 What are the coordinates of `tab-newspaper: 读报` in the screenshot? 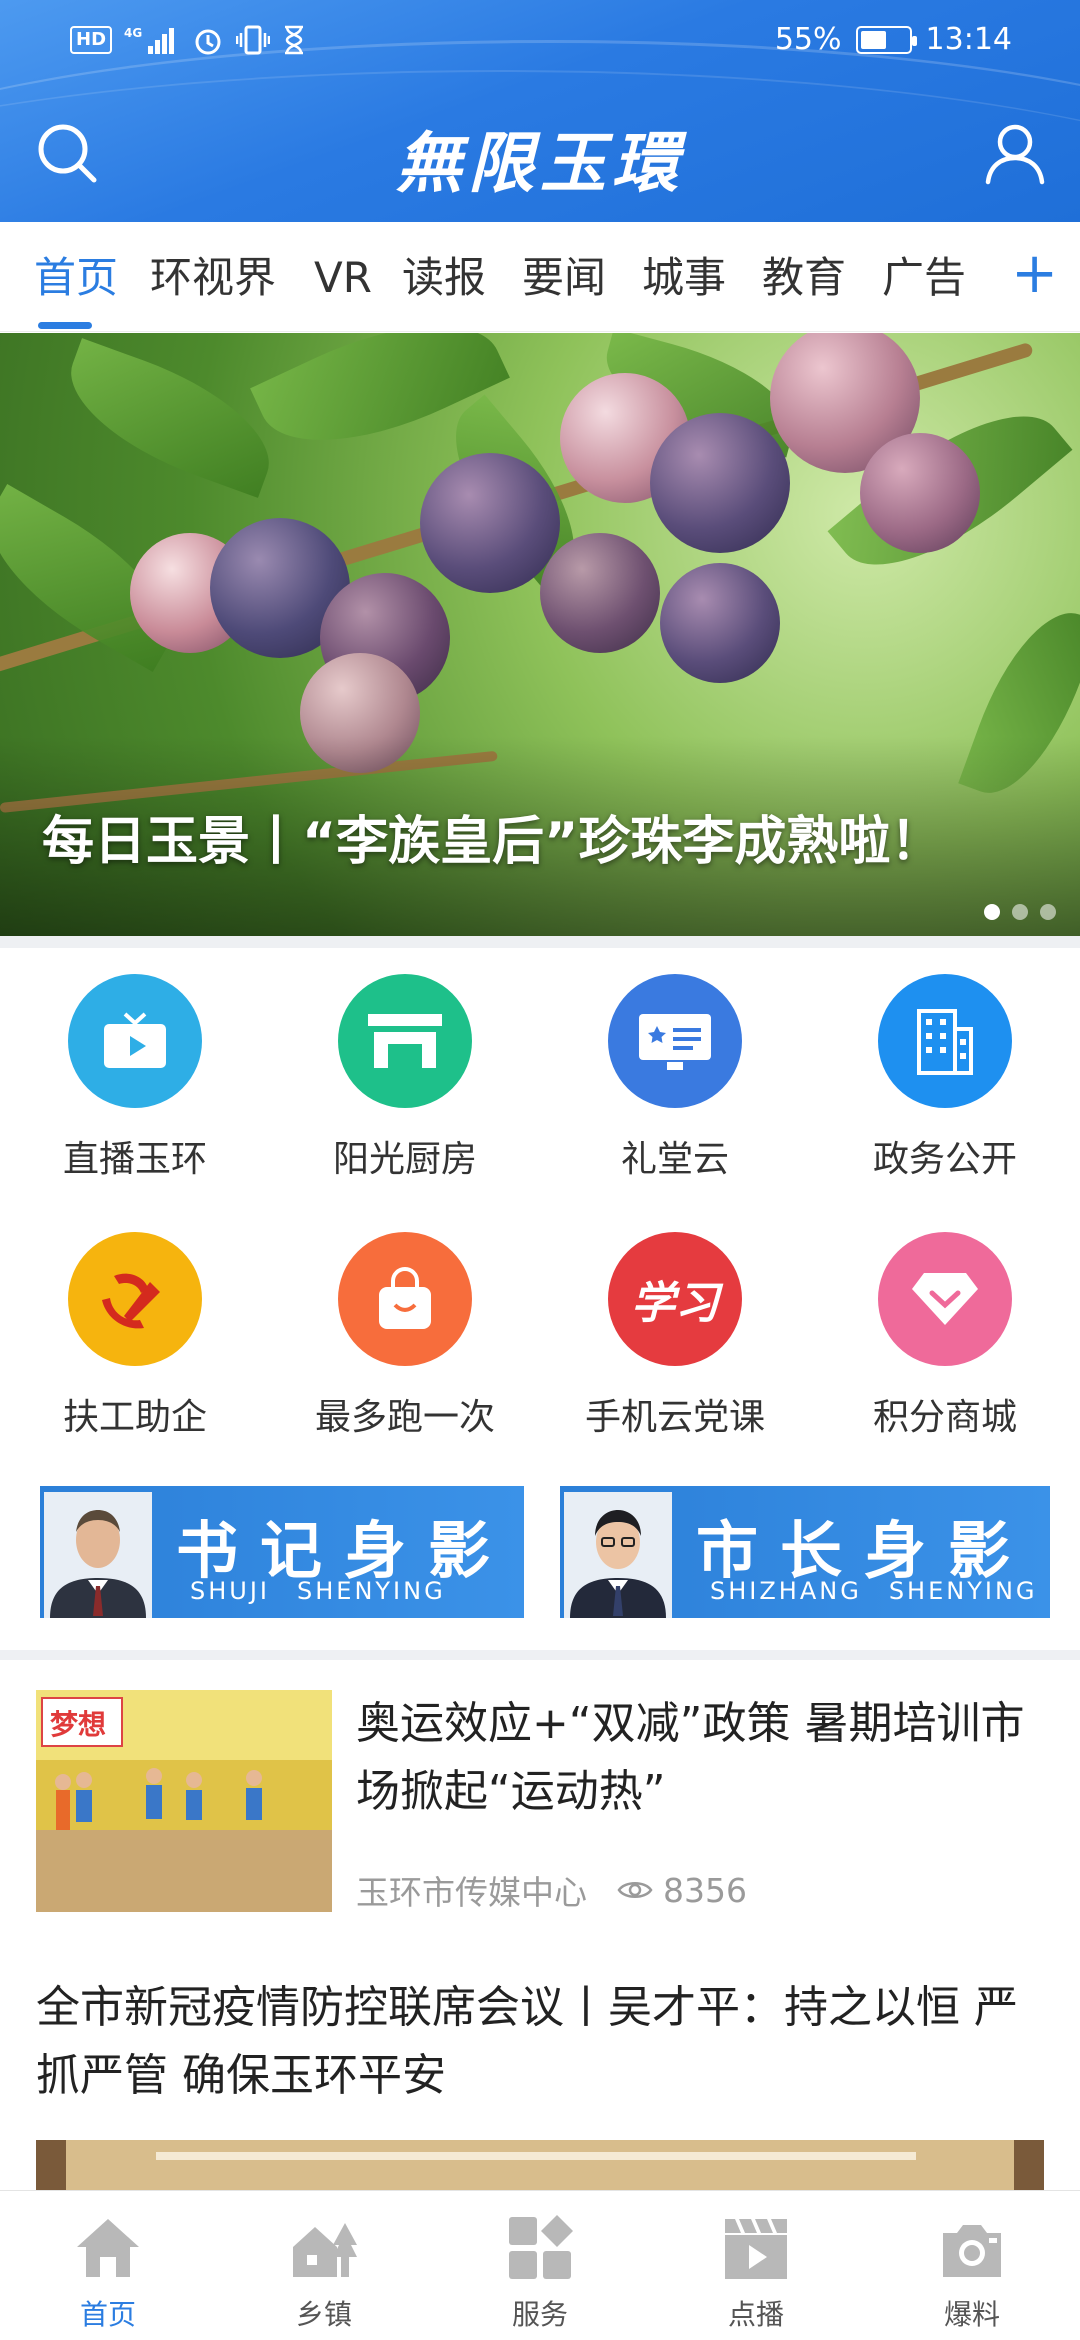 It's located at (444, 280).